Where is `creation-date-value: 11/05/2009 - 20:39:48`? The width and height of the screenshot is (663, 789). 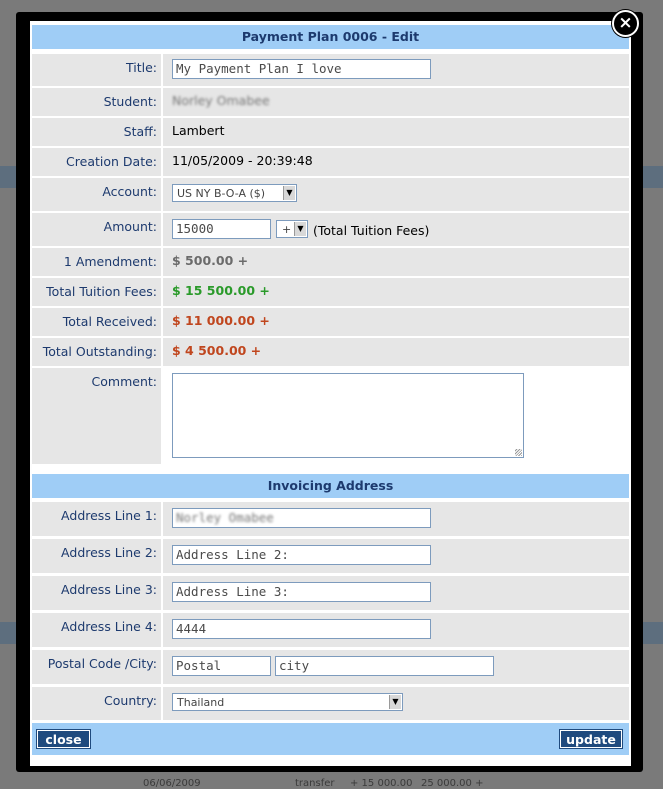
creation-date-value: 11/05/2009 - 20:39:48 is located at coordinates (396, 162).